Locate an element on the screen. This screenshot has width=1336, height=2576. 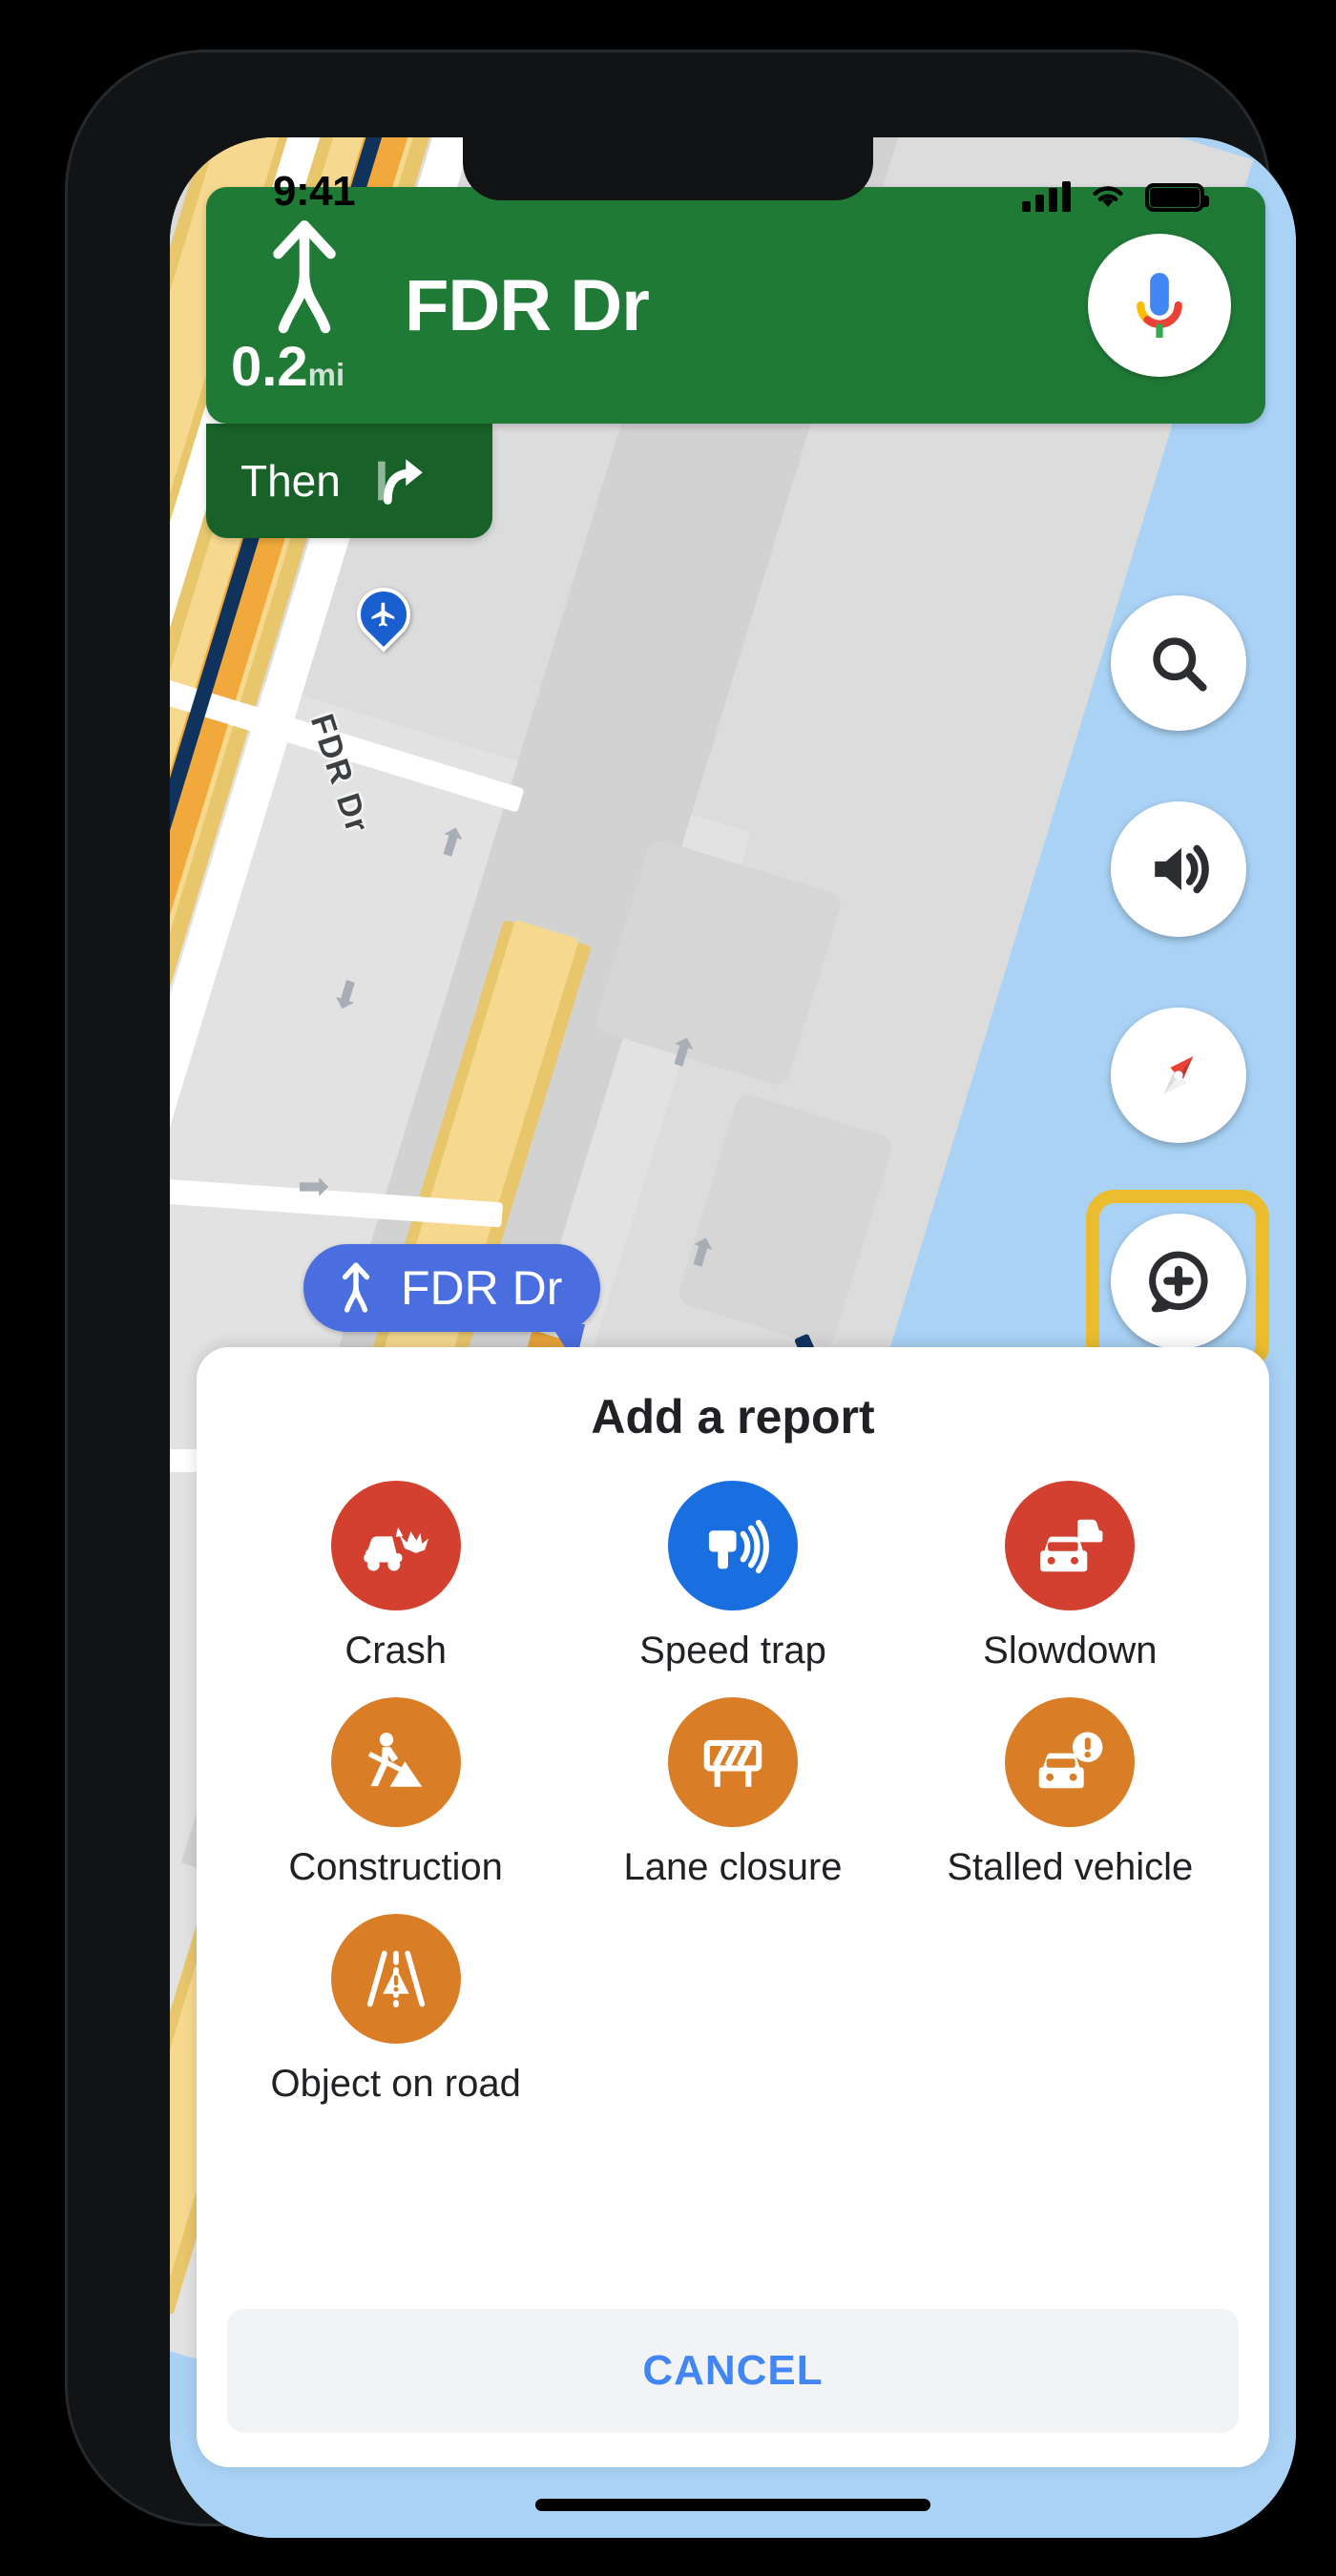
report-option-speed-trap: Speed trap is located at coordinates (732, 1576).